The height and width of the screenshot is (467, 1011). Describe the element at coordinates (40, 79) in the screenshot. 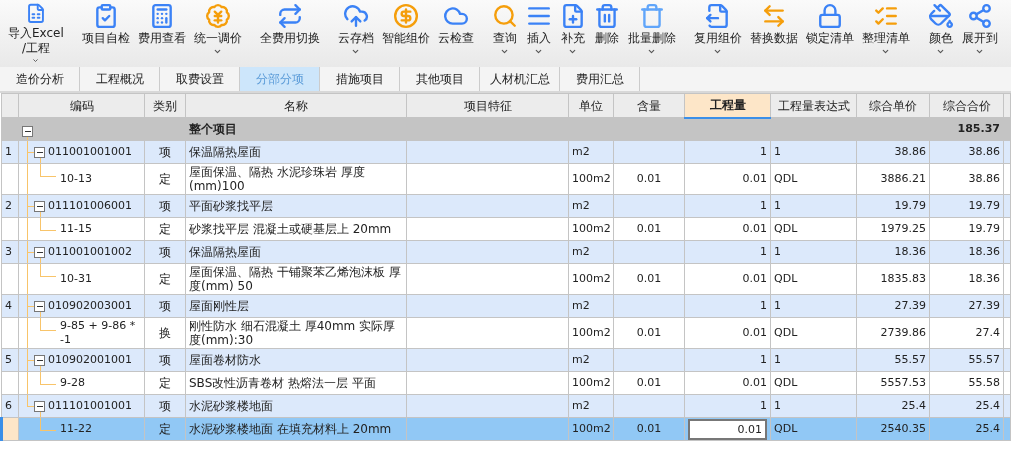

I see `tab: 造价分析` at that location.